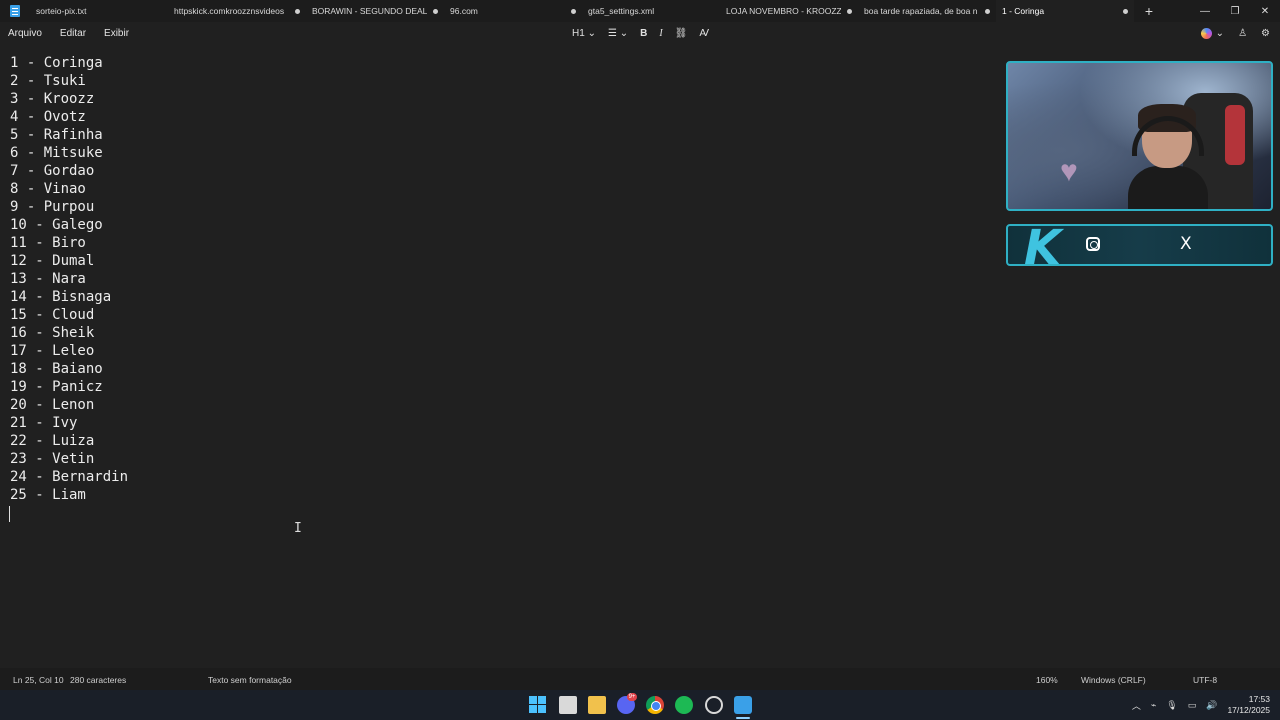  Describe the element at coordinates (1211, 705) in the screenshot. I see `volume-icon: 🔊` at that location.